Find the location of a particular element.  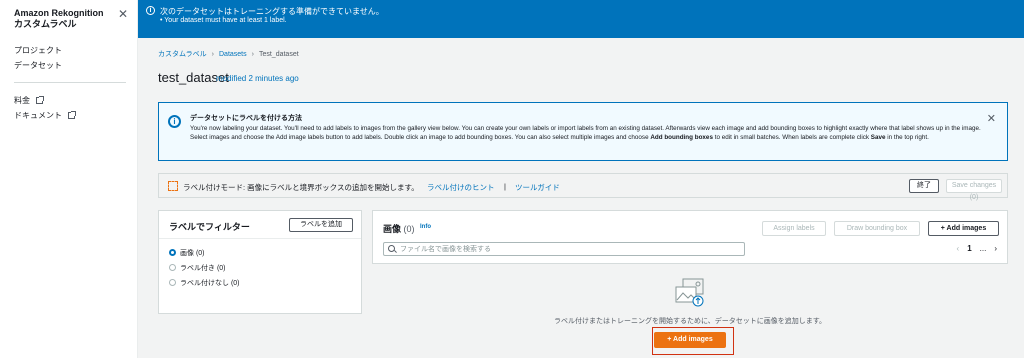

sidebar-item-pricing: 料金 is located at coordinates (29, 100).